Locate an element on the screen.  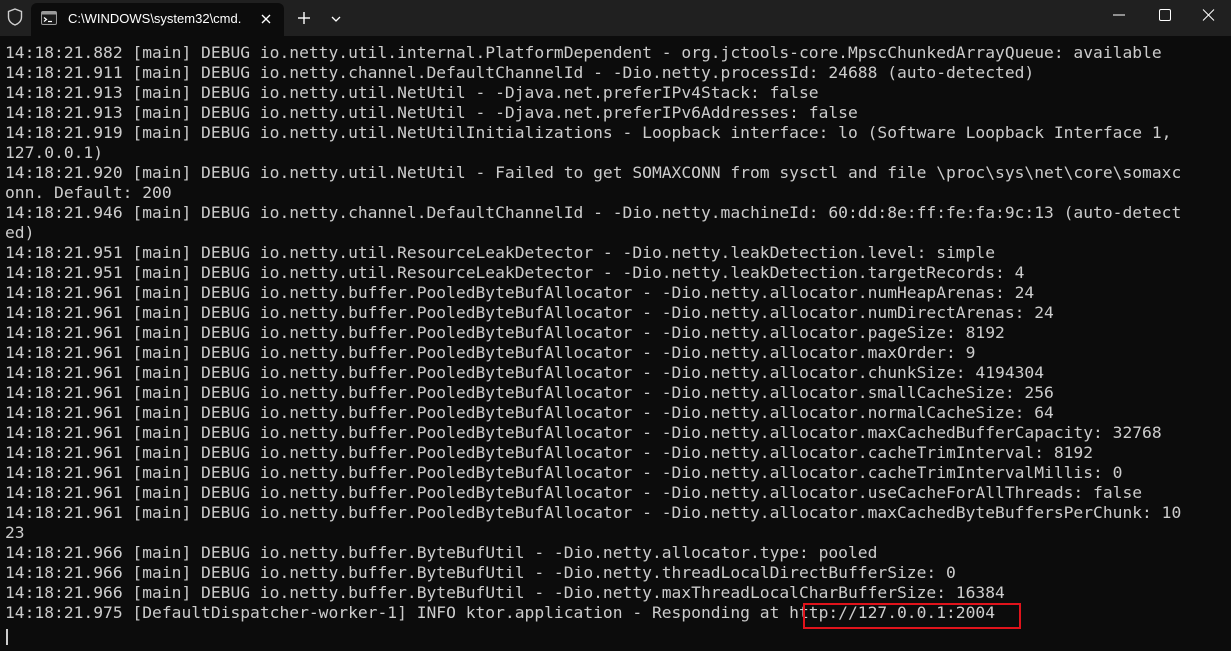
maximize-button is located at coordinates (1164, 16).